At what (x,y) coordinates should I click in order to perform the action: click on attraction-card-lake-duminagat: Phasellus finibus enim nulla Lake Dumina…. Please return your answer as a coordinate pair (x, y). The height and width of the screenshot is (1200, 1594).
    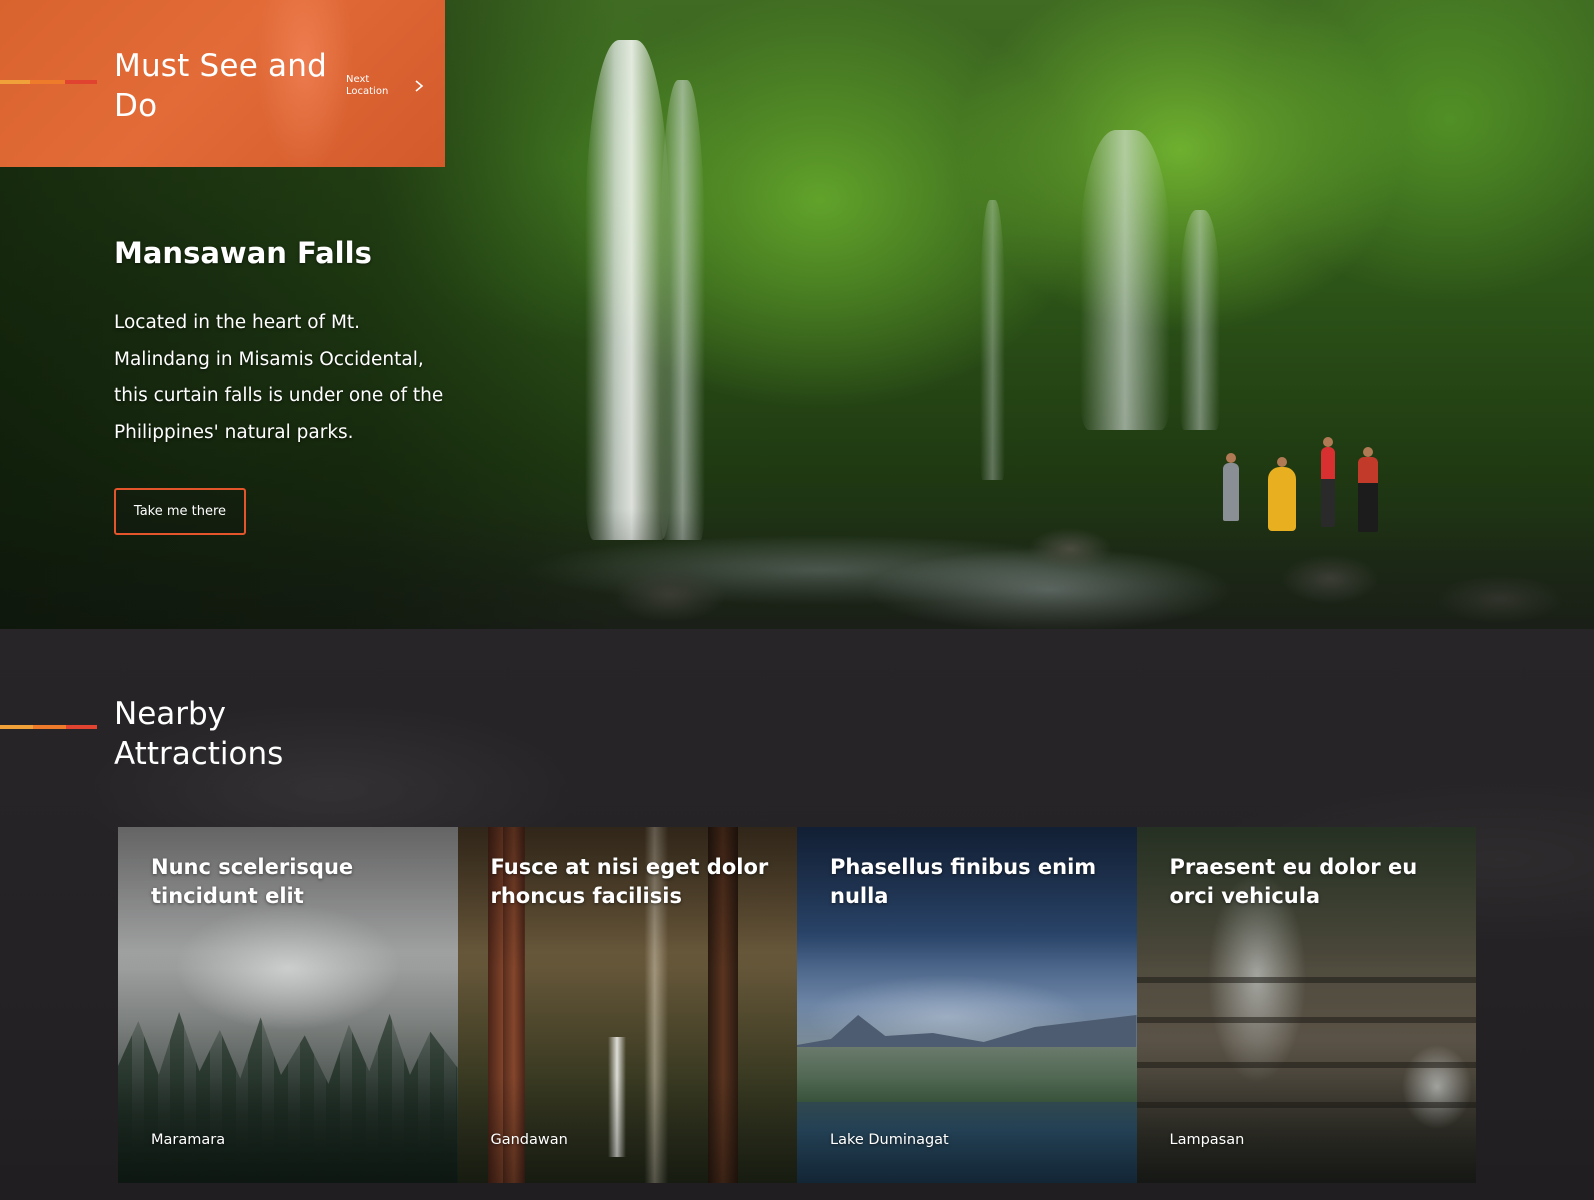
    Looking at the image, I should click on (967, 1005).